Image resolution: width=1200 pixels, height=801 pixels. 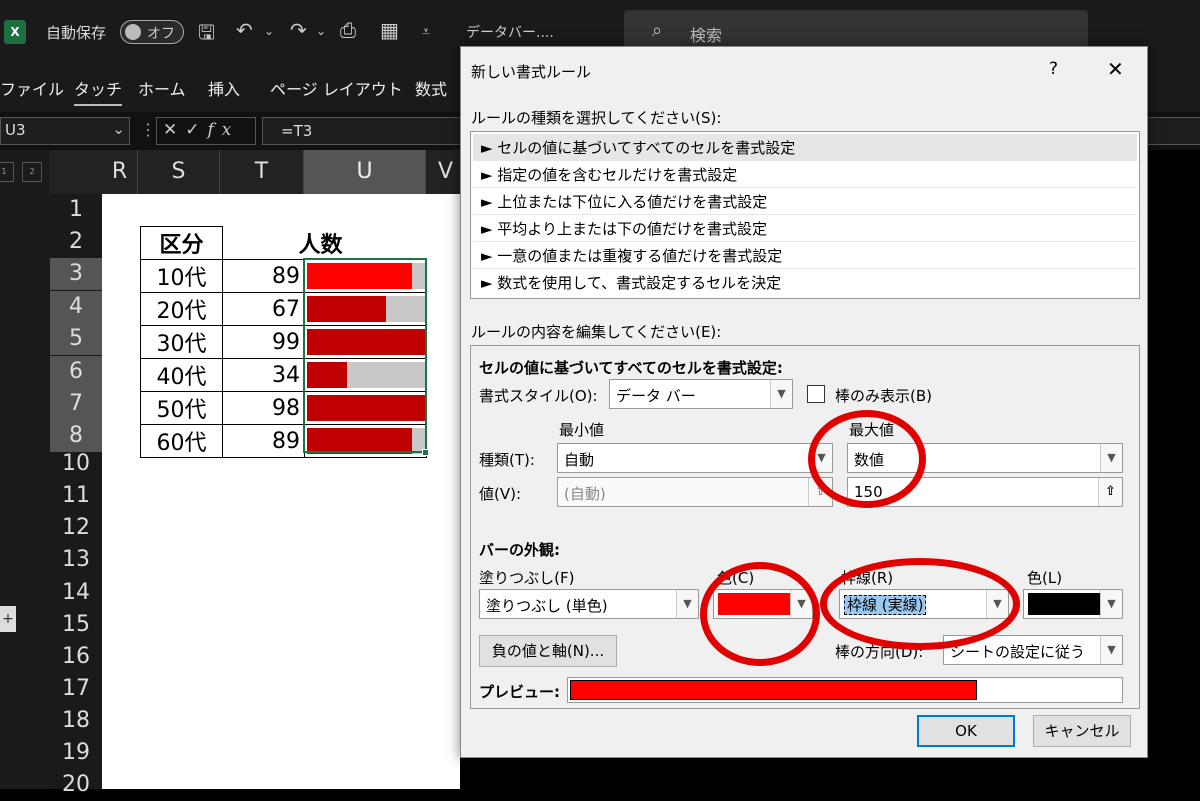 I want to click on row-header: 10, so click(x=76, y=464).